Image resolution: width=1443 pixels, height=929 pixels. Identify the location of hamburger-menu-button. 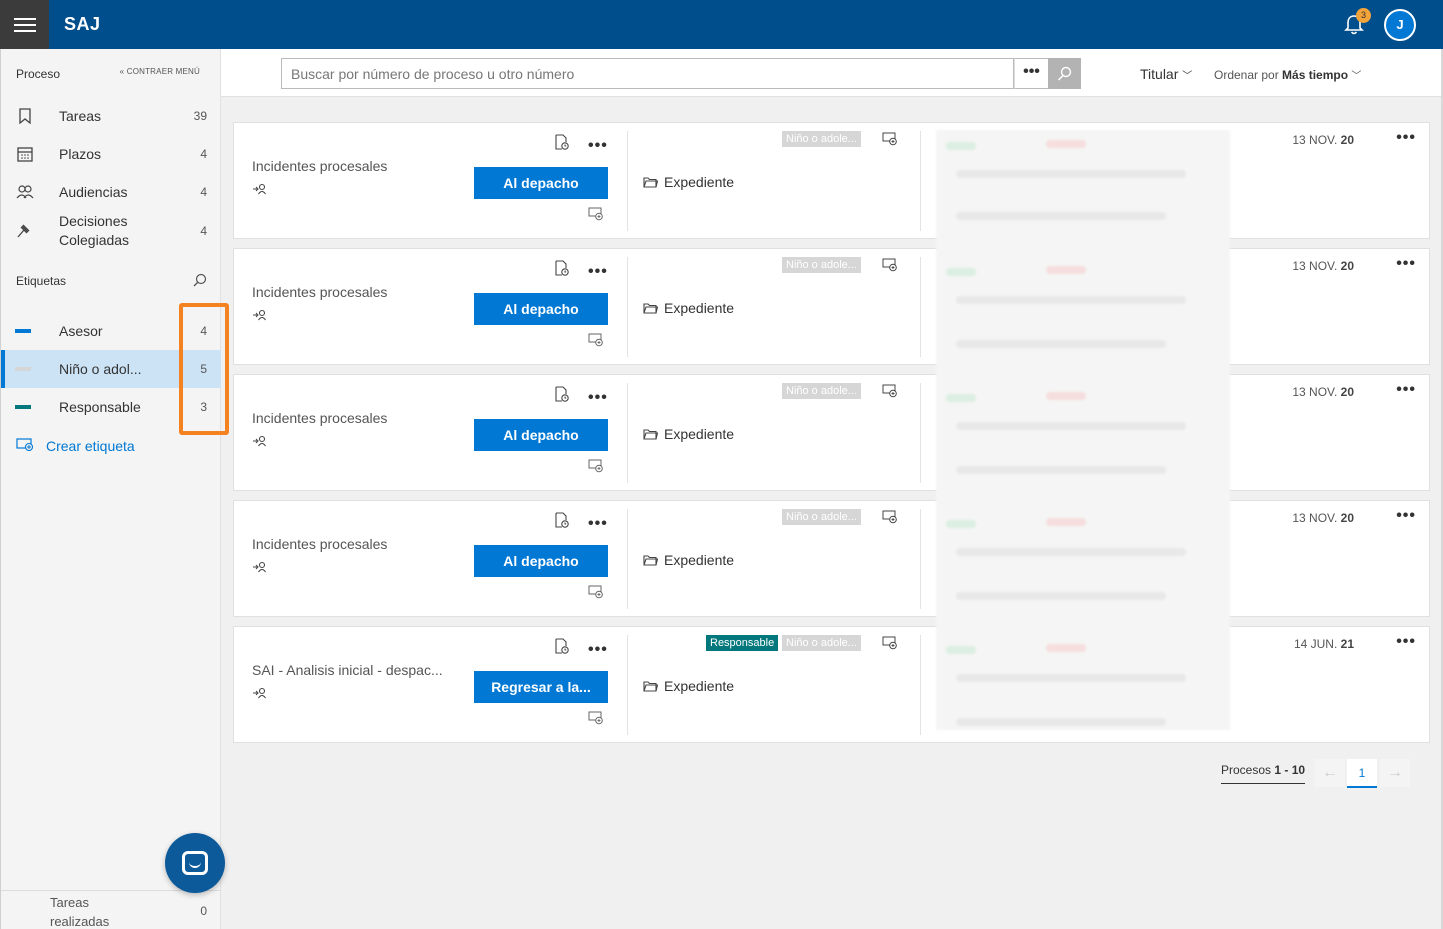
(24, 24).